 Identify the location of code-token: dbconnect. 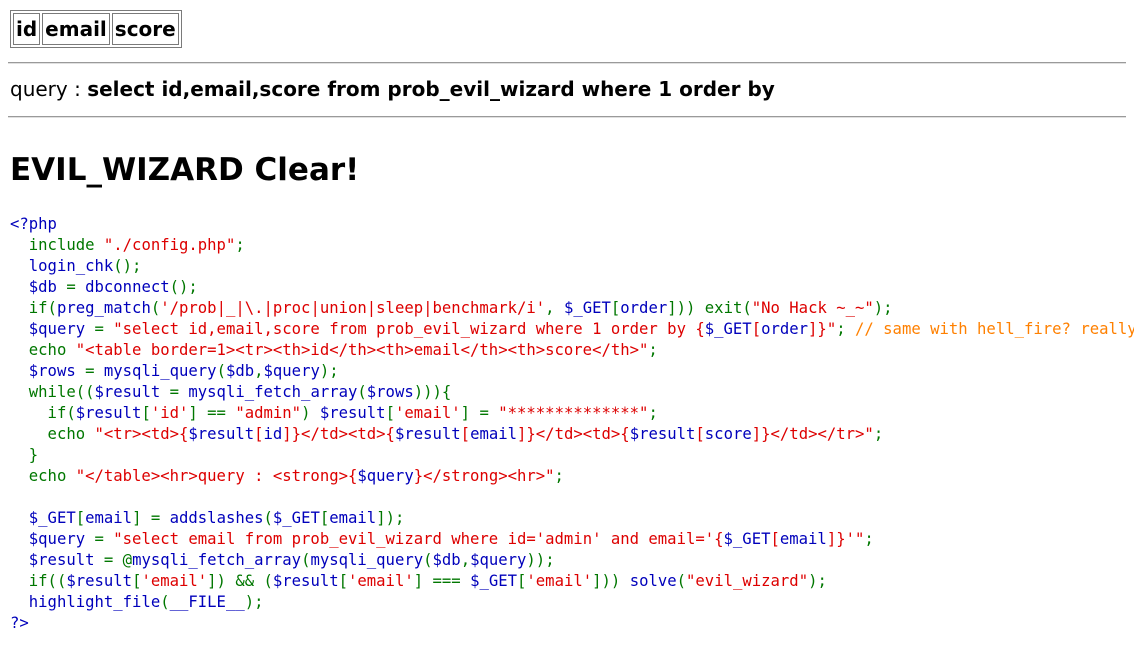
(127, 287).